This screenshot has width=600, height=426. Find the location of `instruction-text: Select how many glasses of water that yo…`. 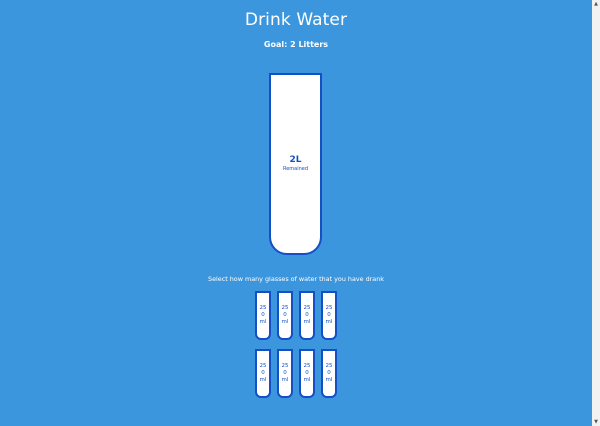

instruction-text: Select how many glasses of water that yo… is located at coordinates (296, 279).